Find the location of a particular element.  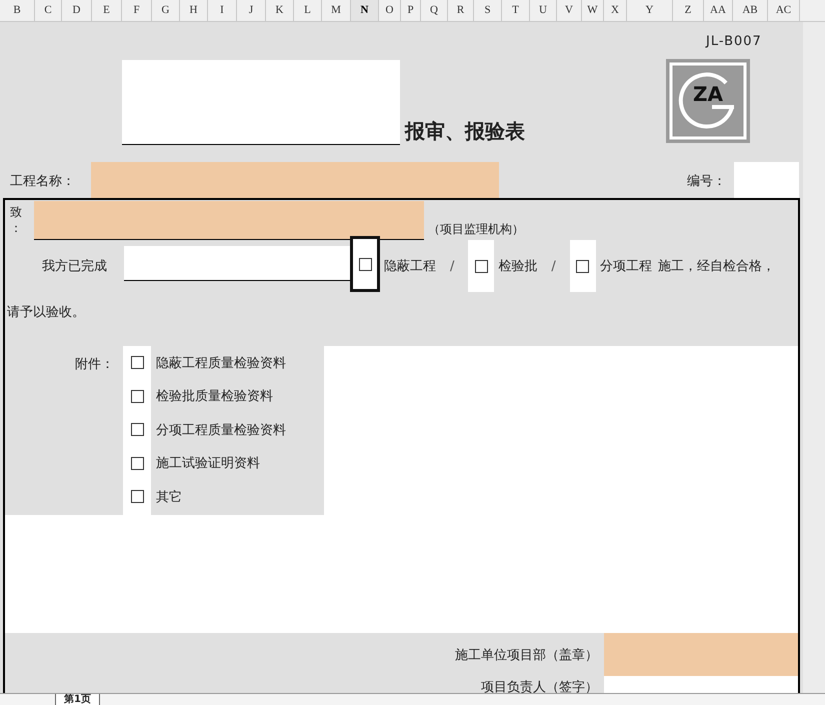

to-label: 致： is located at coordinates (16, 220).